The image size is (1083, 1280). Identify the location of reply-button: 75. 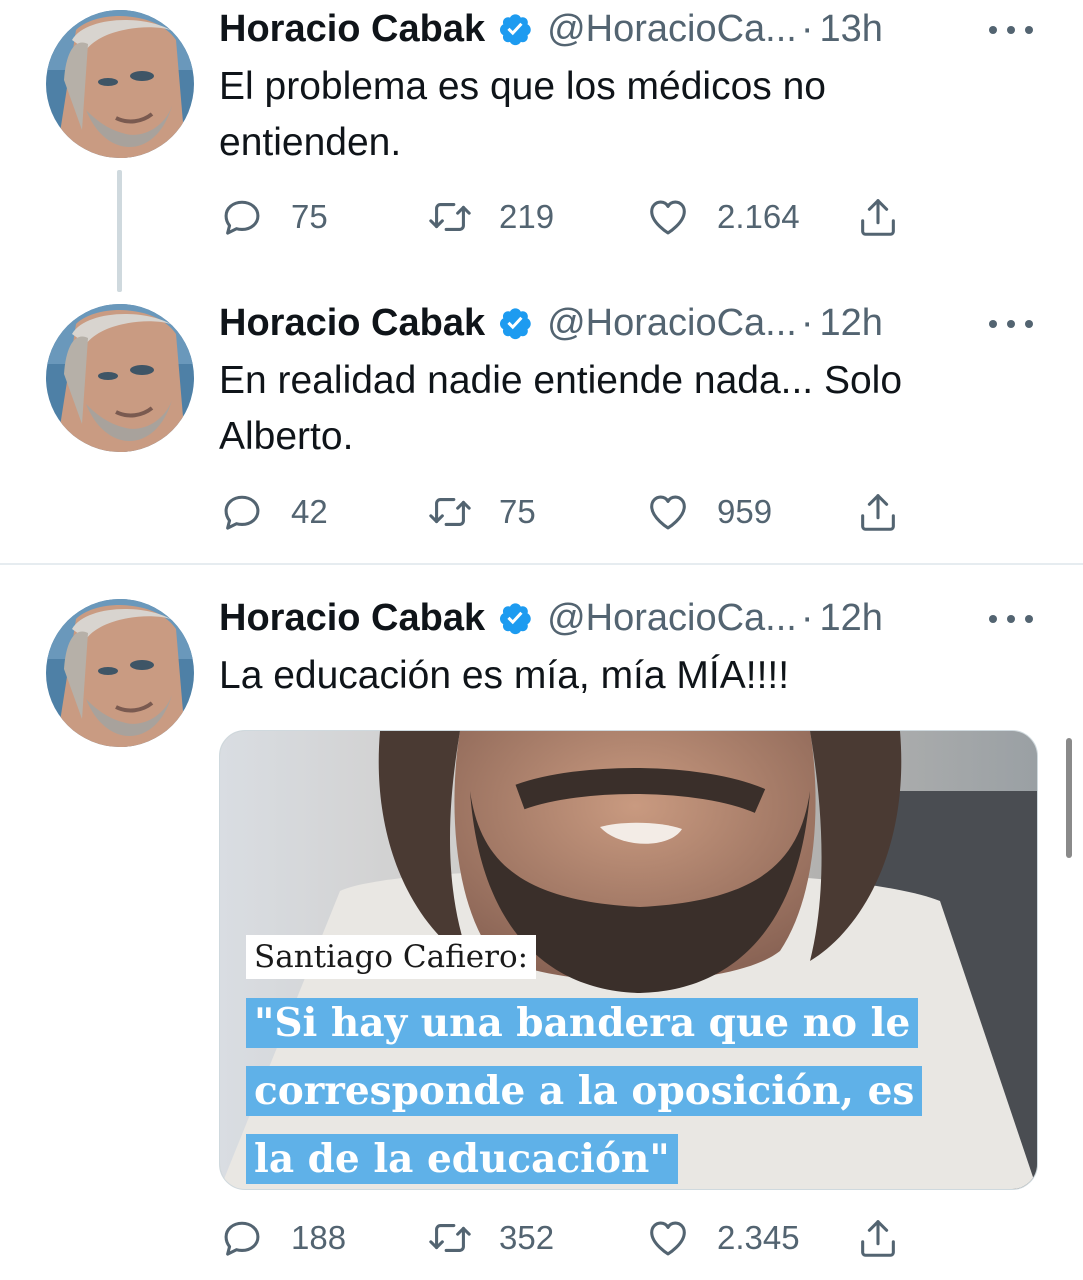
(273, 217).